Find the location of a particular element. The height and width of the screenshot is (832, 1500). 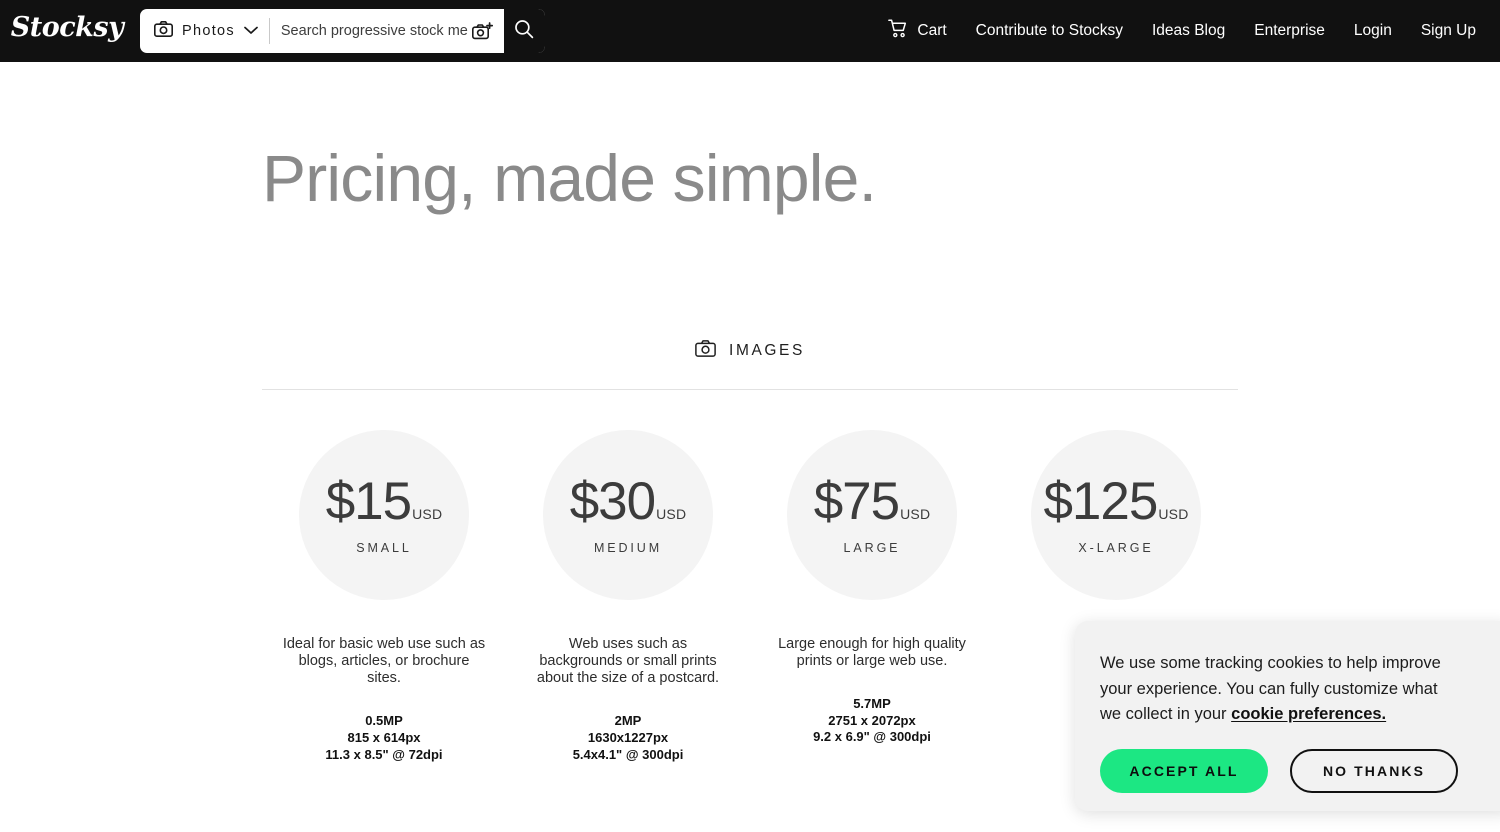

spec-print: 11.3 x 8.5" @ 72dpi is located at coordinates (384, 754).